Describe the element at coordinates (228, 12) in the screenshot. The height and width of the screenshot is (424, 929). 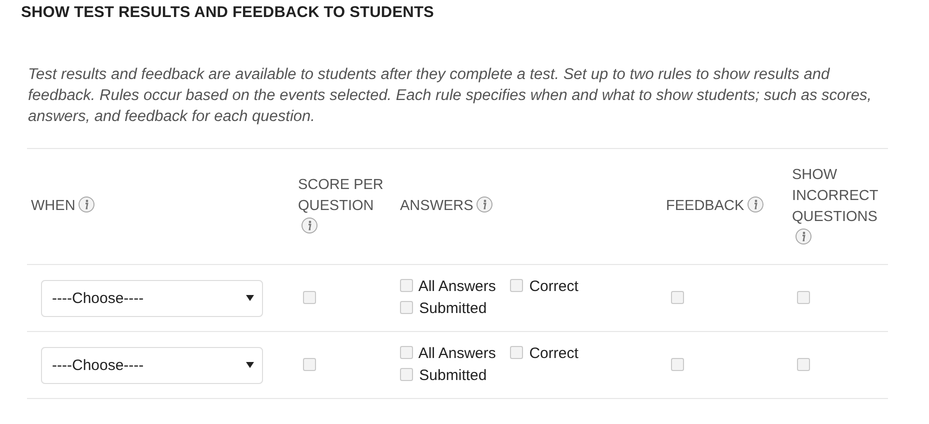
I see `section-title: SHOW TEST RESULTS AND FEEDBACK TO STUDENTS` at that location.